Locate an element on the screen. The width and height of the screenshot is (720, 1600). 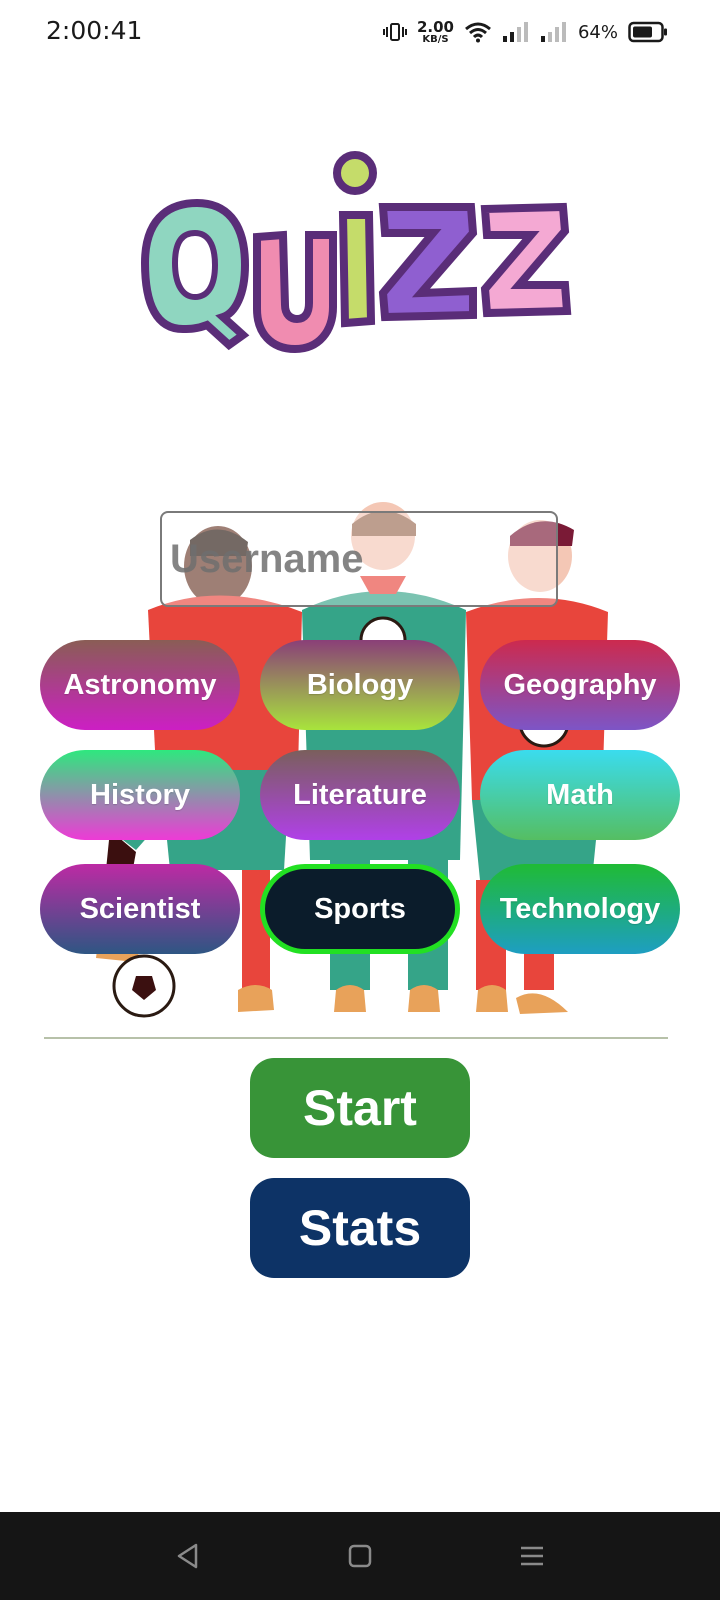
category-geography-button: Geography is located at coordinates (580, 685).